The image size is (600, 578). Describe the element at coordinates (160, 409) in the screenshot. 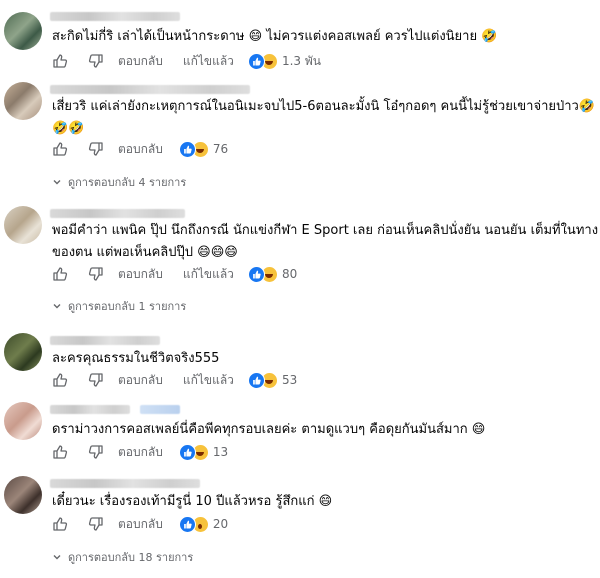

I see `author-badge` at that location.